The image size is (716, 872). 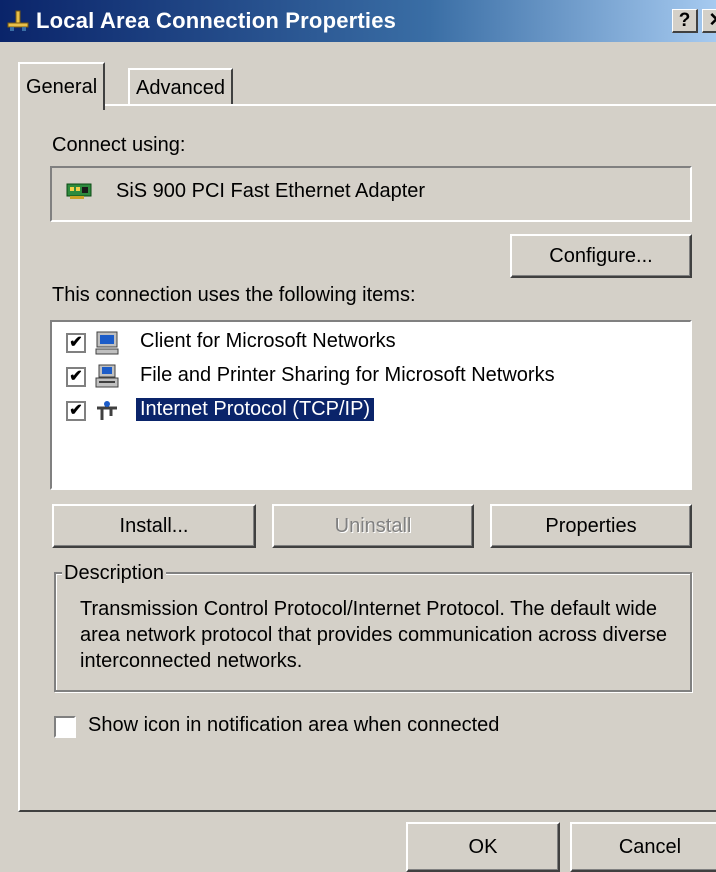 I want to click on network-connection-icon, so click(x=18, y=20).